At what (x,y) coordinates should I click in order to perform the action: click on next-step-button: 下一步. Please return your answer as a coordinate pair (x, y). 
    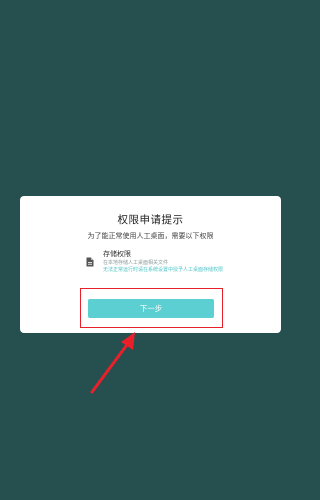
    Looking at the image, I should click on (151, 308).